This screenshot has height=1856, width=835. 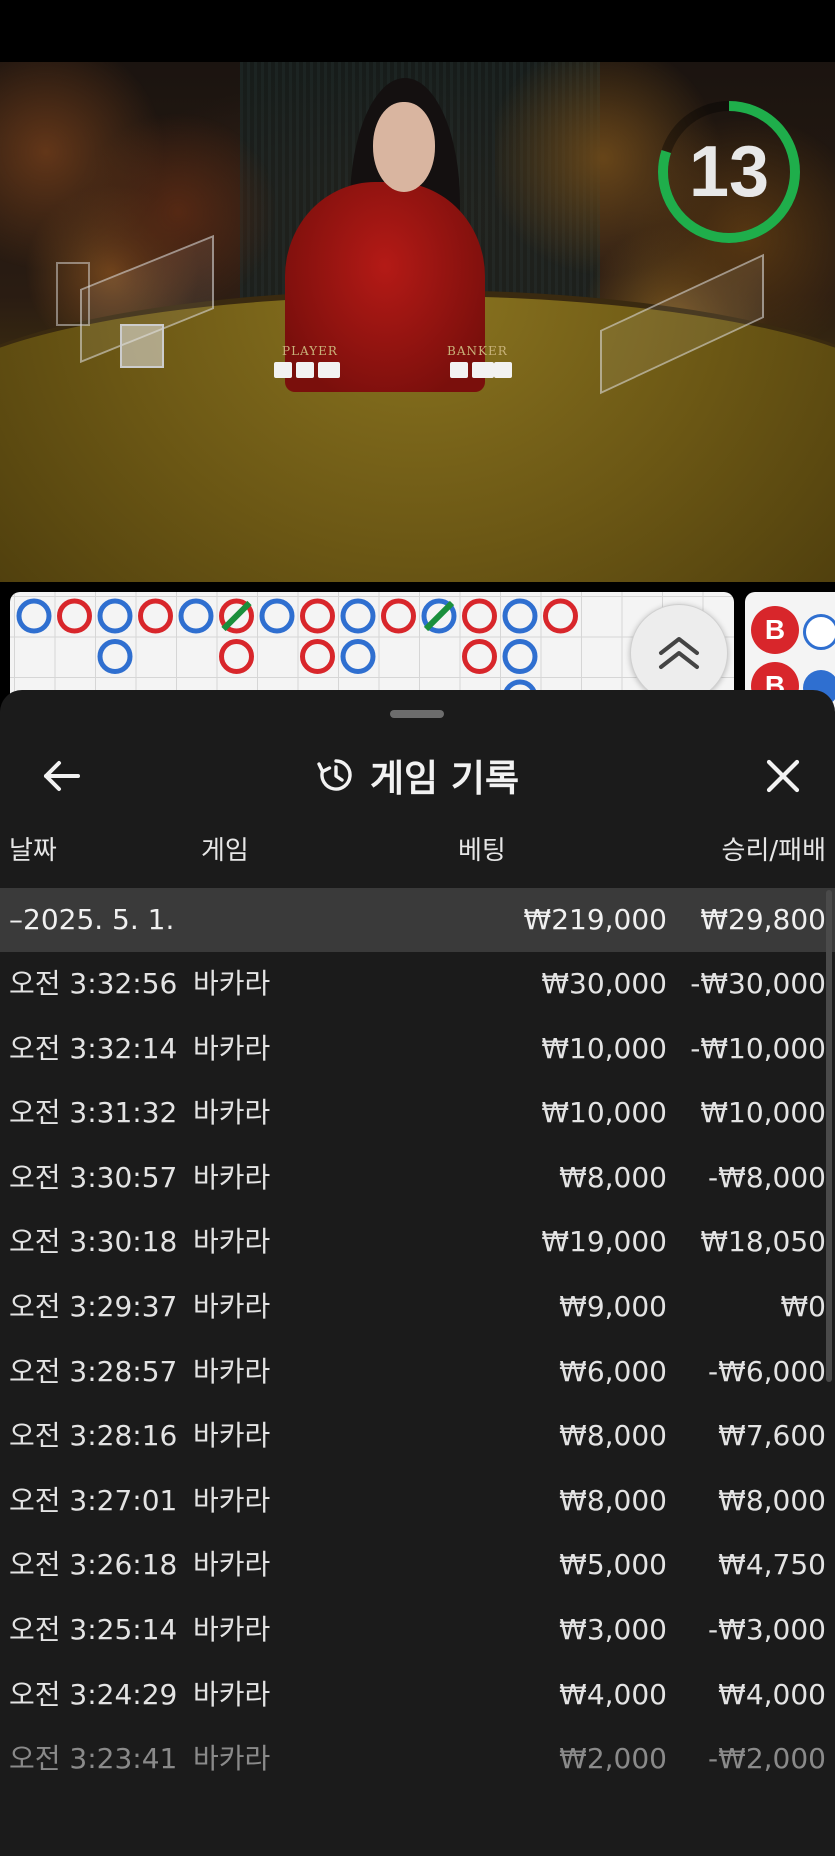 I want to click on history-row: 오전 3:30:57 바카라 ₩8,000 -₩8,000, so click(x=417, y=1178).